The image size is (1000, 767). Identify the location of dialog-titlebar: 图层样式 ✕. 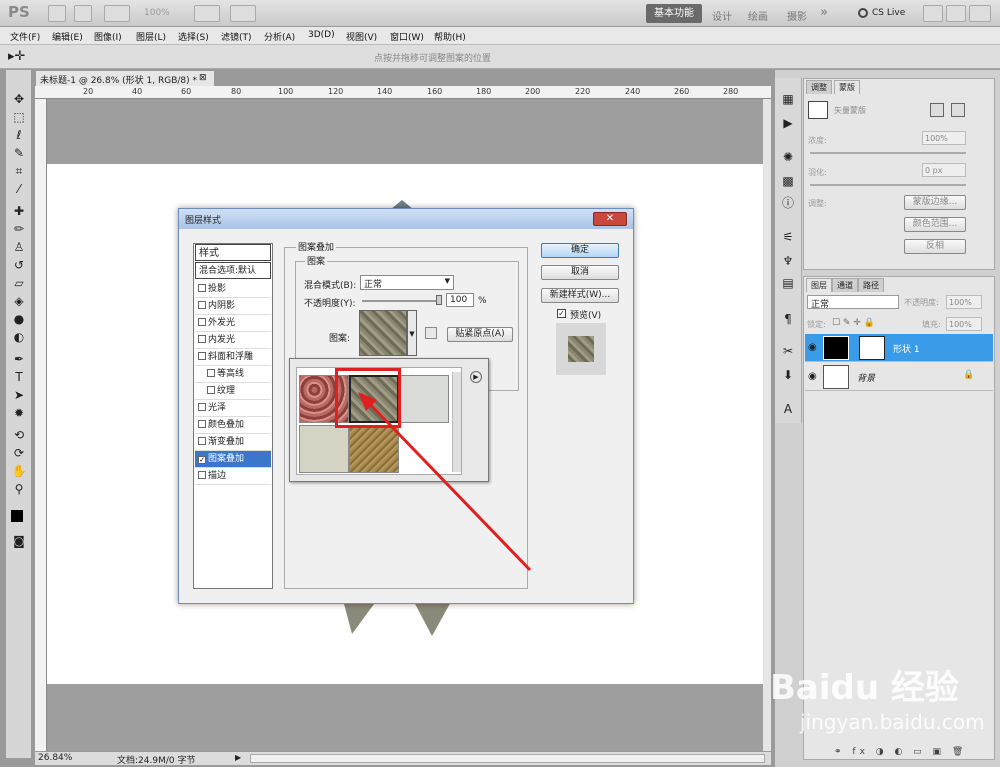
(406, 219).